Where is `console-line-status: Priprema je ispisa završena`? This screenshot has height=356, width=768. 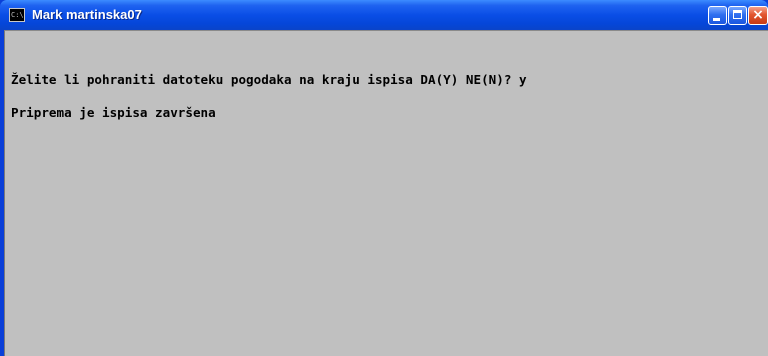 console-line-status: Priprema je ispisa završena is located at coordinates (113, 112).